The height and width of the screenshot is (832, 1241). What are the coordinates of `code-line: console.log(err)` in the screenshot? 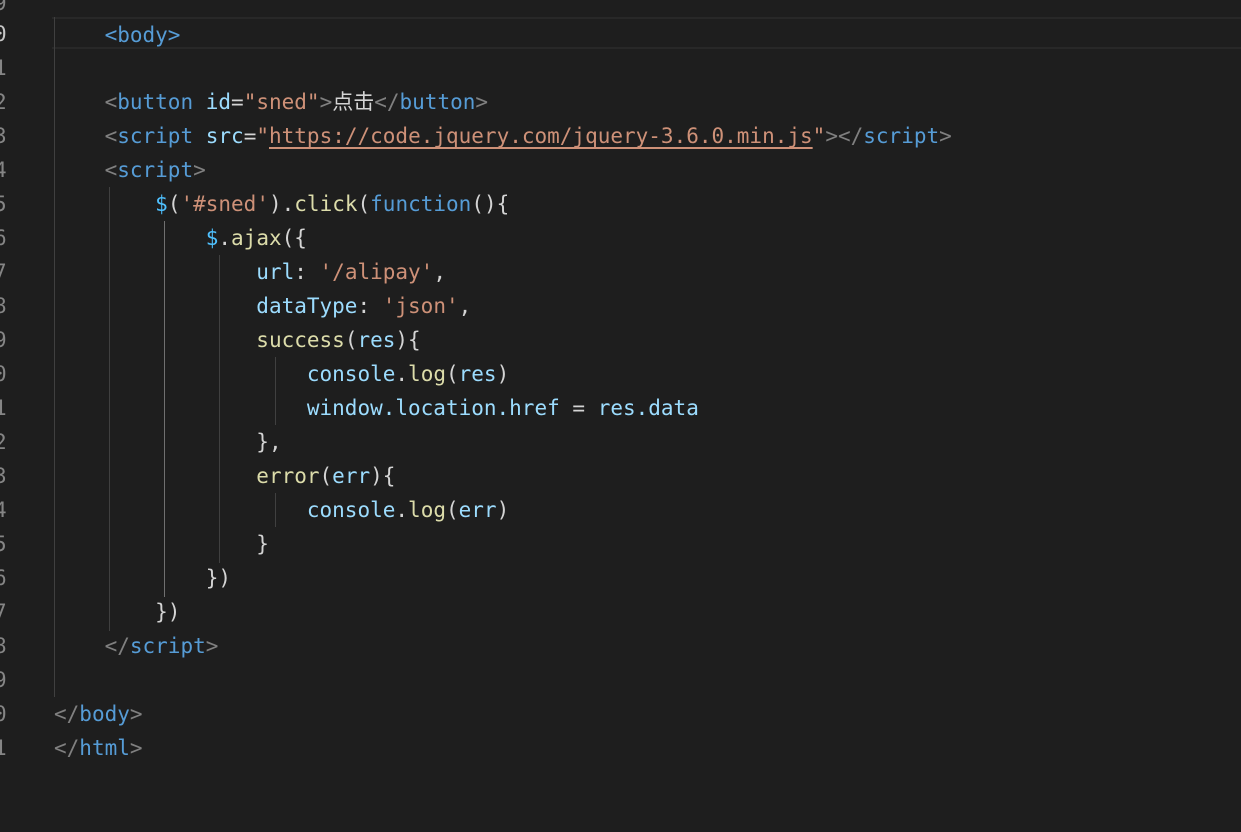 It's located at (281, 510).